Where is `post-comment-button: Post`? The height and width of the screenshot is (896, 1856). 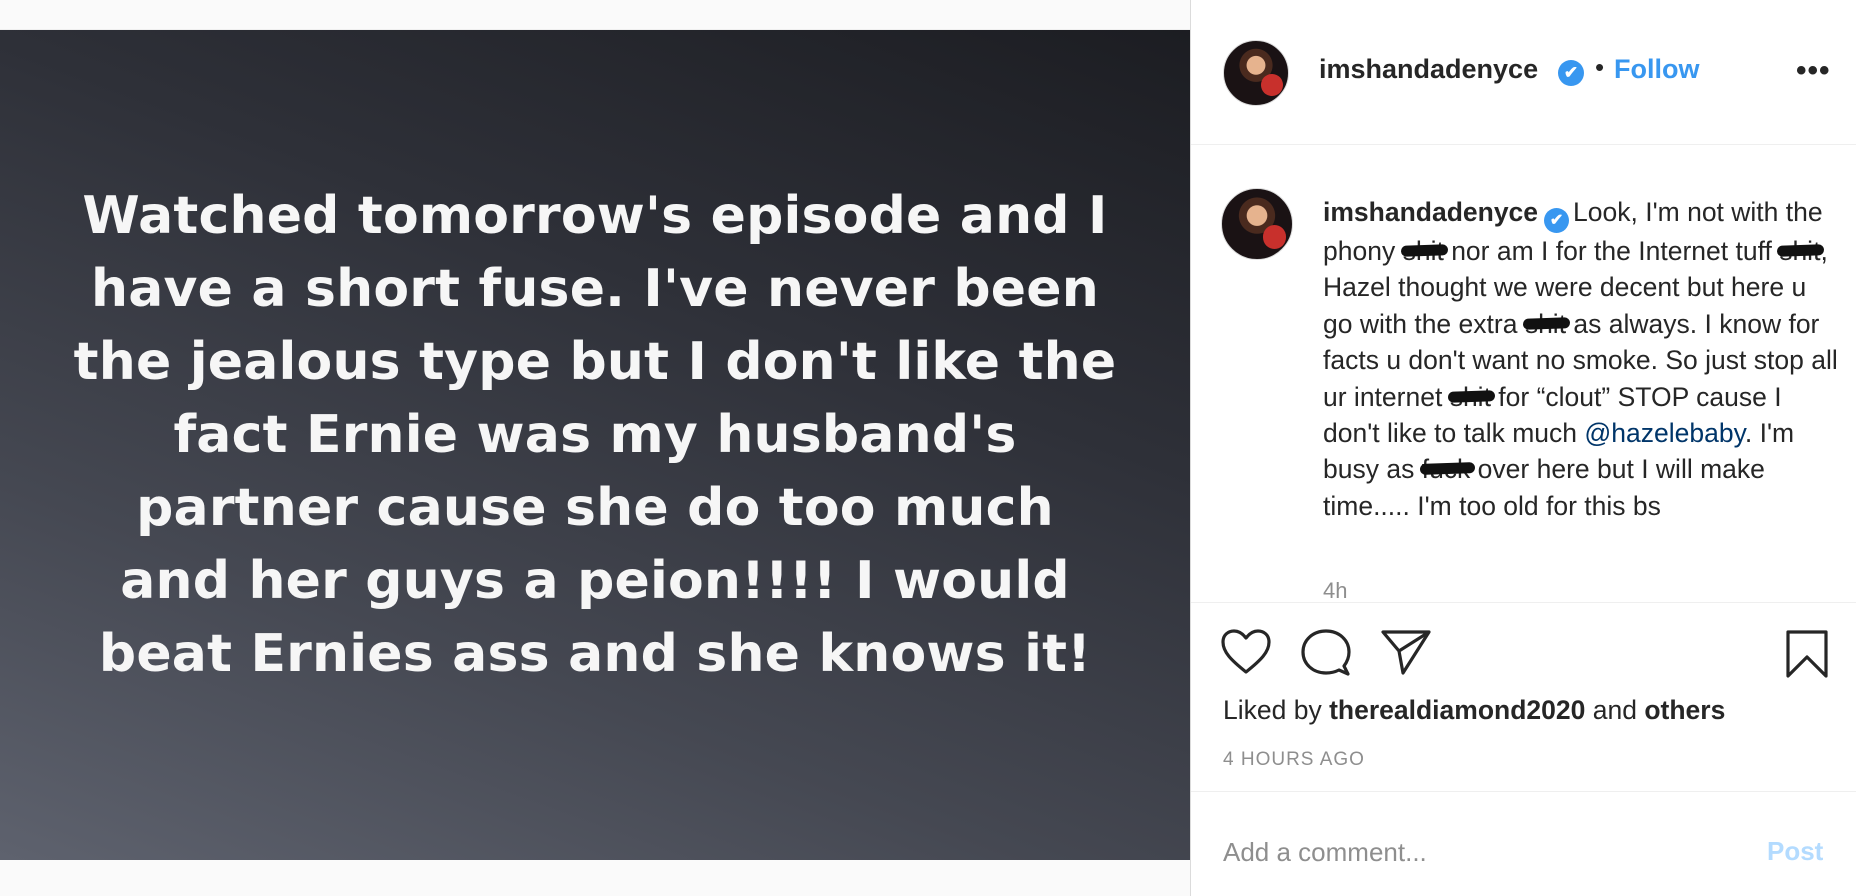 post-comment-button: Post is located at coordinates (1795, 851).